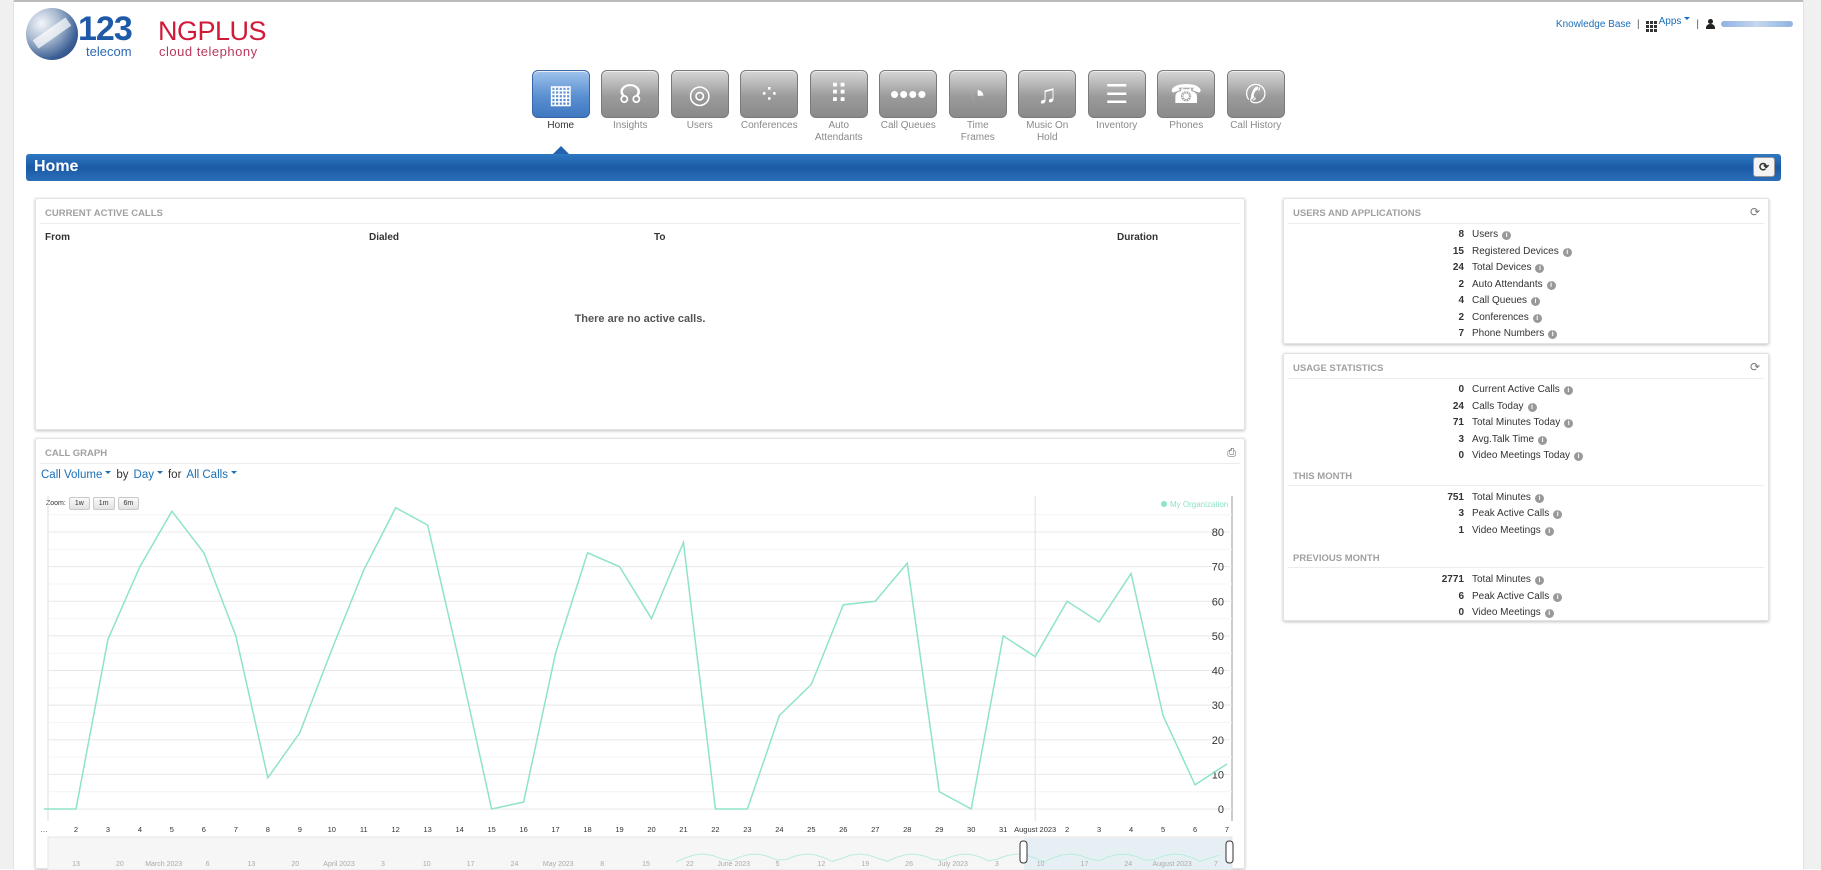 The width and height of the screenshot is (1821, 870). Describe the element at coordinates (1668, 24) in the screenshot. I see `apps-menu: Apps` at that location.